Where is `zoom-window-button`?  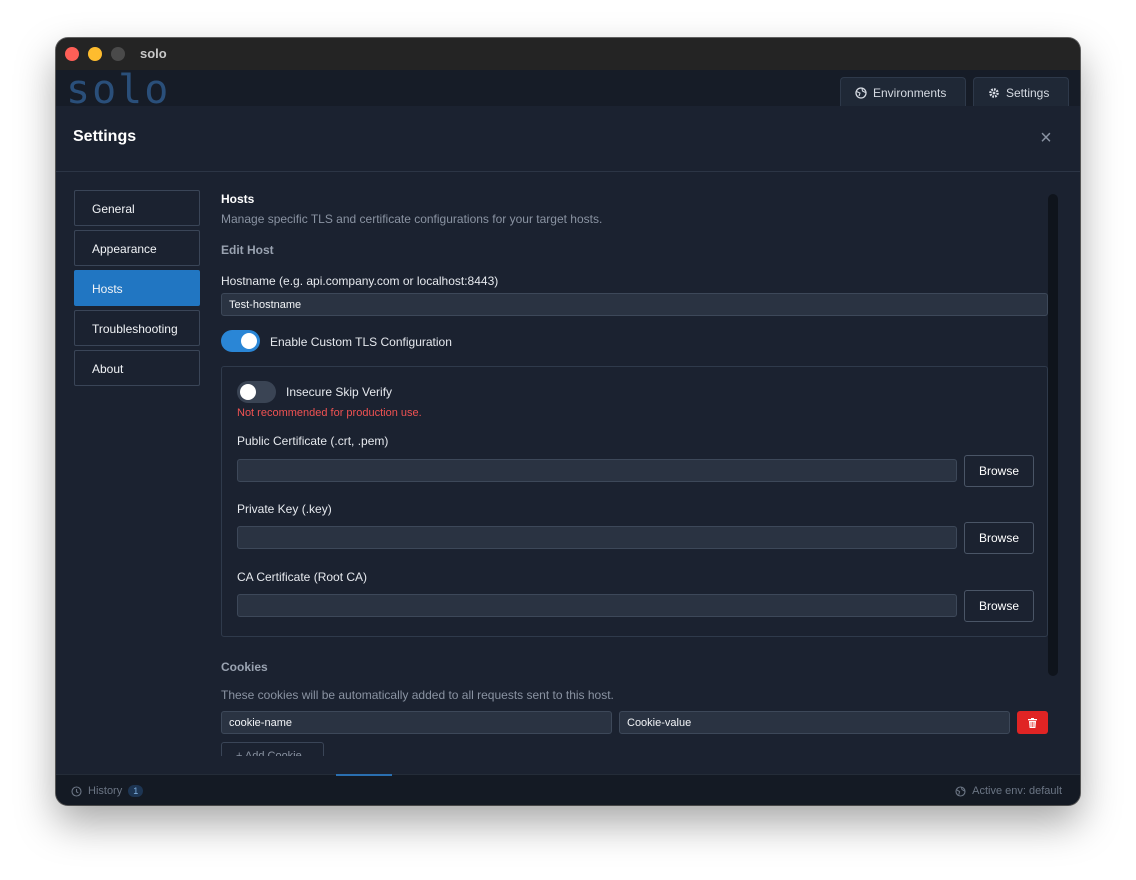
zoom-window-button is located at coordinates (118, 54).